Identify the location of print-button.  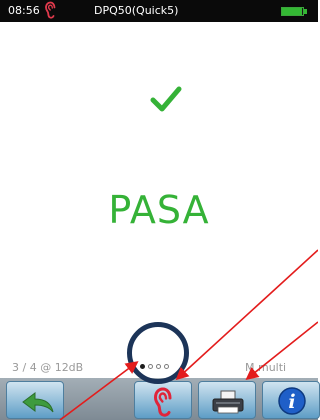
(227, 400).